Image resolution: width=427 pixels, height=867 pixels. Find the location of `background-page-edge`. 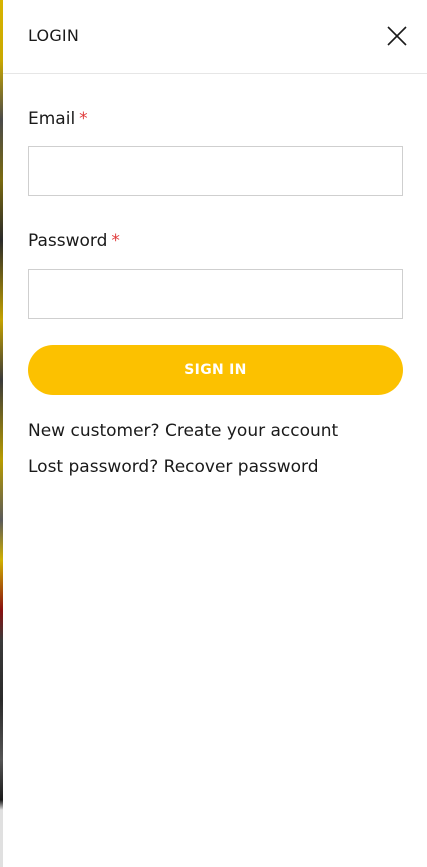

background-page-edge is located at coordinates (1, 433).